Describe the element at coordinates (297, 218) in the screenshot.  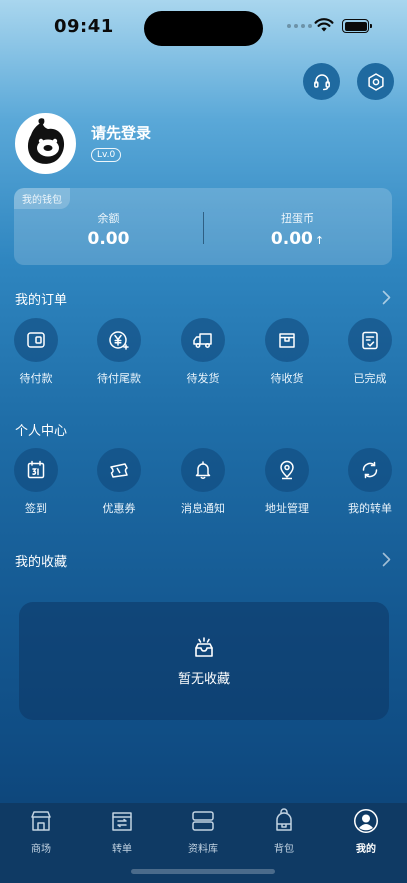
I see `coins-label: 扭蛋币` at that location.